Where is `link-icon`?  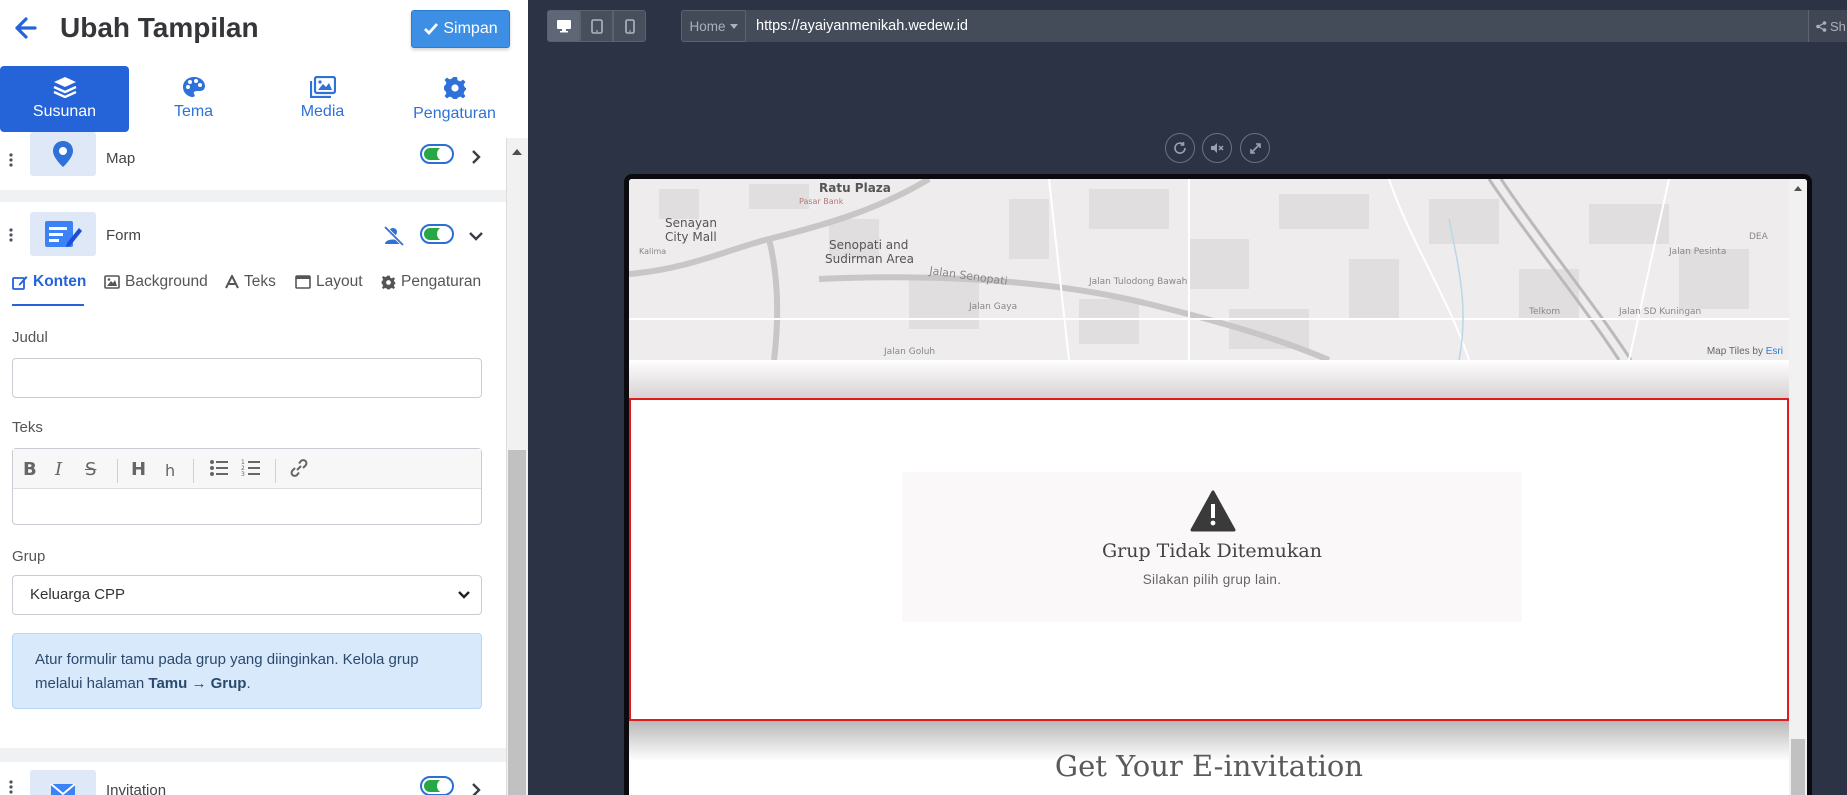
link-icon is located at coordinates (299, 468).